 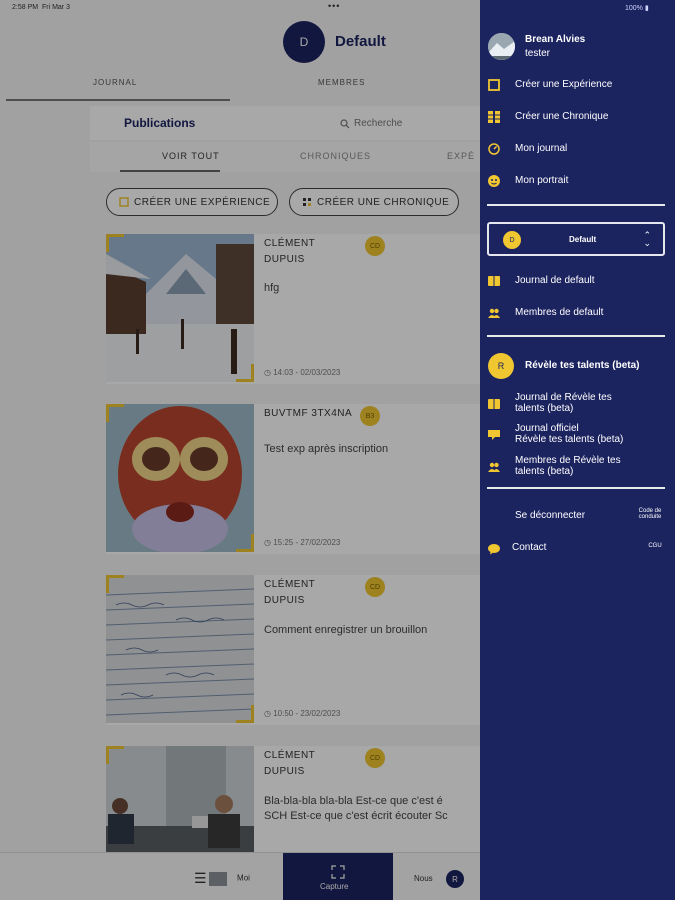 What do you see at coordinates (559, 312) in the screenshot?
I see `menu-label: Membres de default` at bounding box center [559, 312].